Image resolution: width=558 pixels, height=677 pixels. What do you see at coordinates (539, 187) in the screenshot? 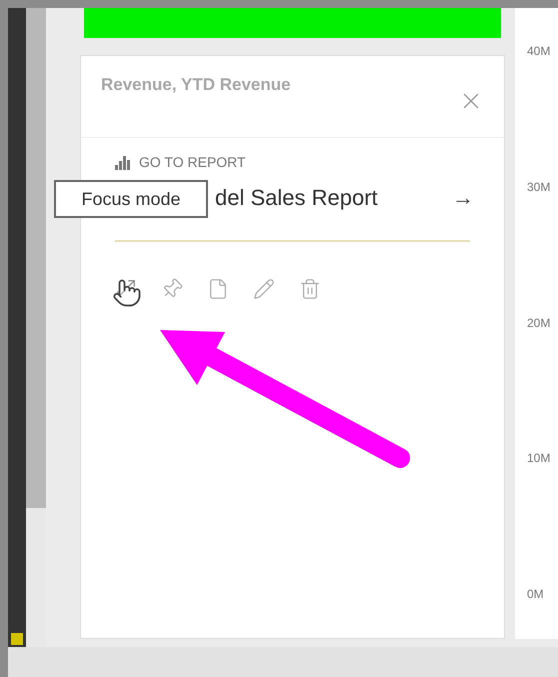
I see `axis-label: 30M` at bounding box center [539, 187].